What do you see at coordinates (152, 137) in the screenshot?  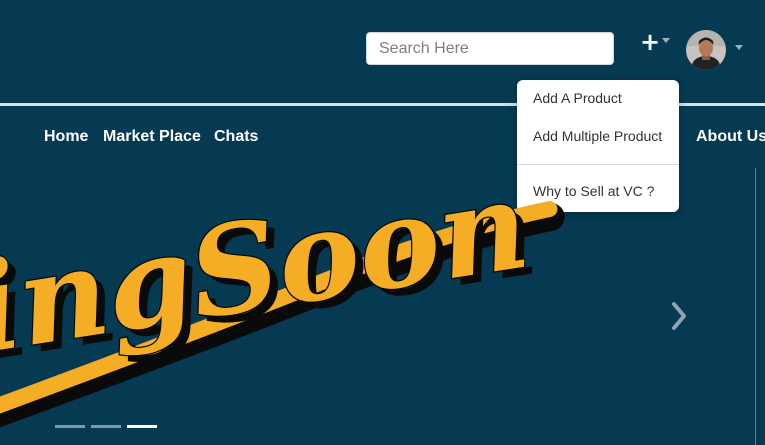 I see `nav-market-place: Market Place` at bounding box center [152, 137].